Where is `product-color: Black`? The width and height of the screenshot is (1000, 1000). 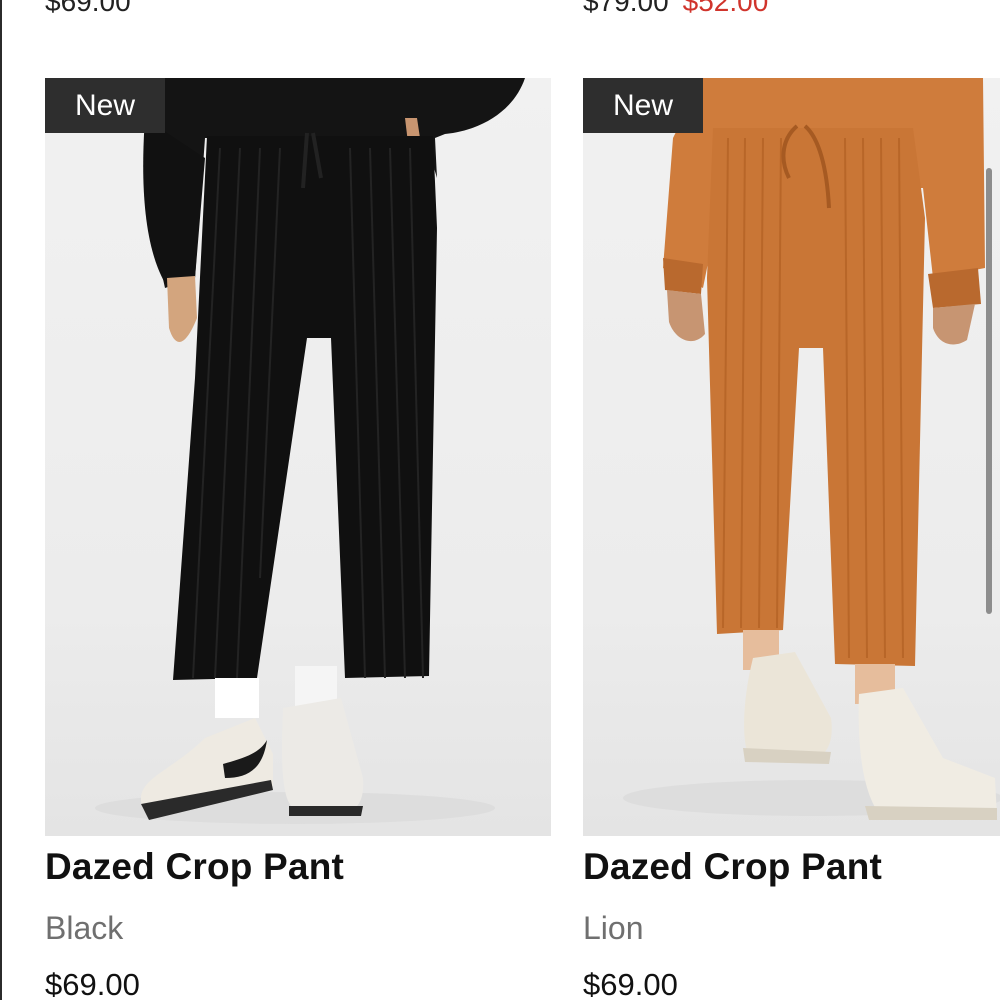
product-color: Black is located at coordinates (84, 928).